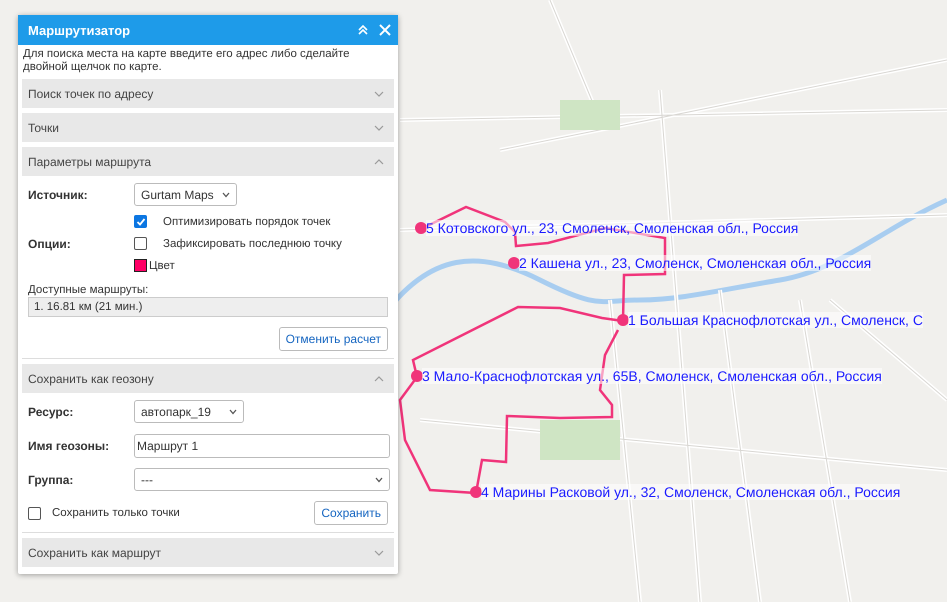 This screenshot has height=602, width=947. What do you see at coordinates (652, 376) in the screenshot?
I see `route-point-label: 3 Мало-Краснофлотская ул., 65В, Смоленск, Смоленская обл., Россия` at bounding box center [652, 376].